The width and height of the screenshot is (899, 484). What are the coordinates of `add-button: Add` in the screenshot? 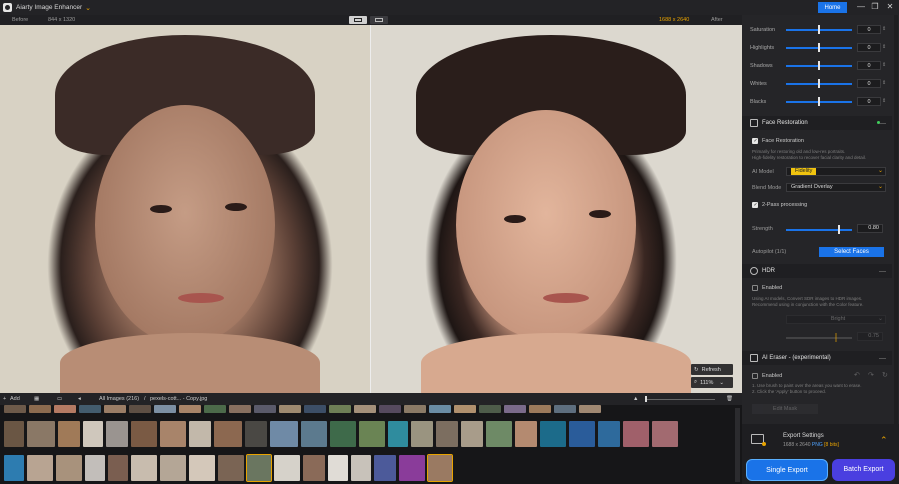 It's located at (15, 399).